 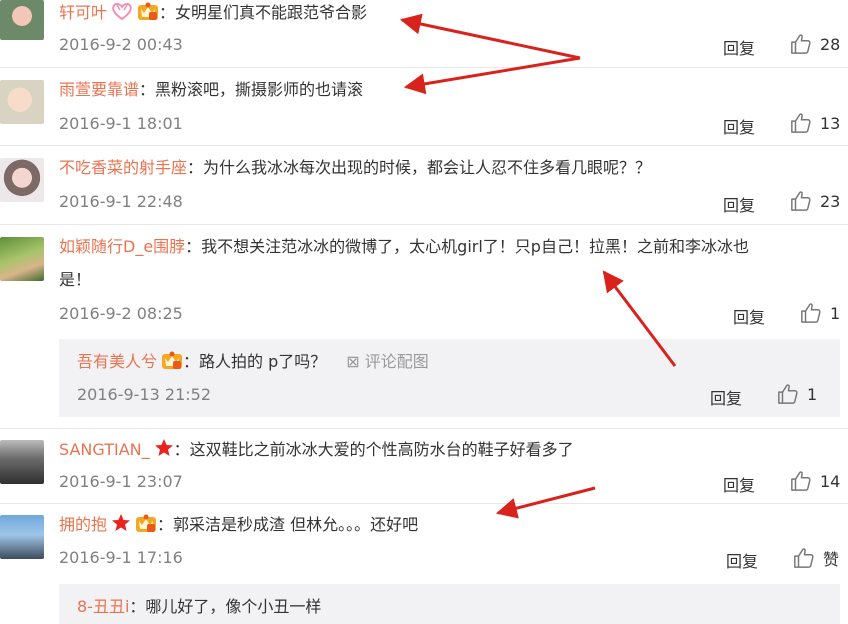 I want to click on comment-content: ：为什么我冰冰每次出现的时候，都会让人忍不住多看几眼呢？？, so click(x=419, y=167).